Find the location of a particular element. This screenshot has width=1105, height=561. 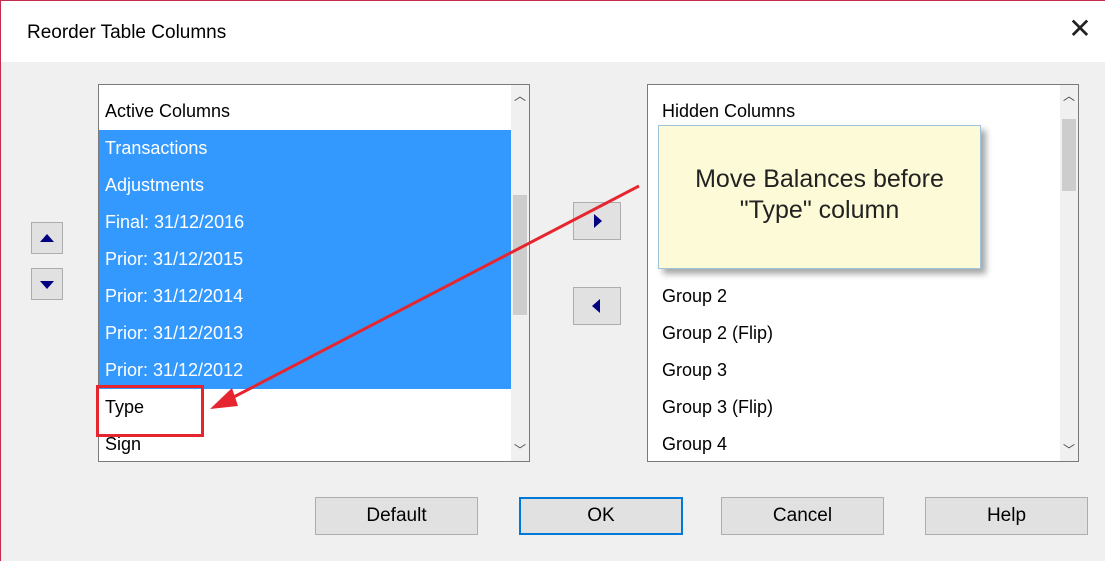

annotation-note: Move Balances before "Type" column is located at coordinates (819, 197).